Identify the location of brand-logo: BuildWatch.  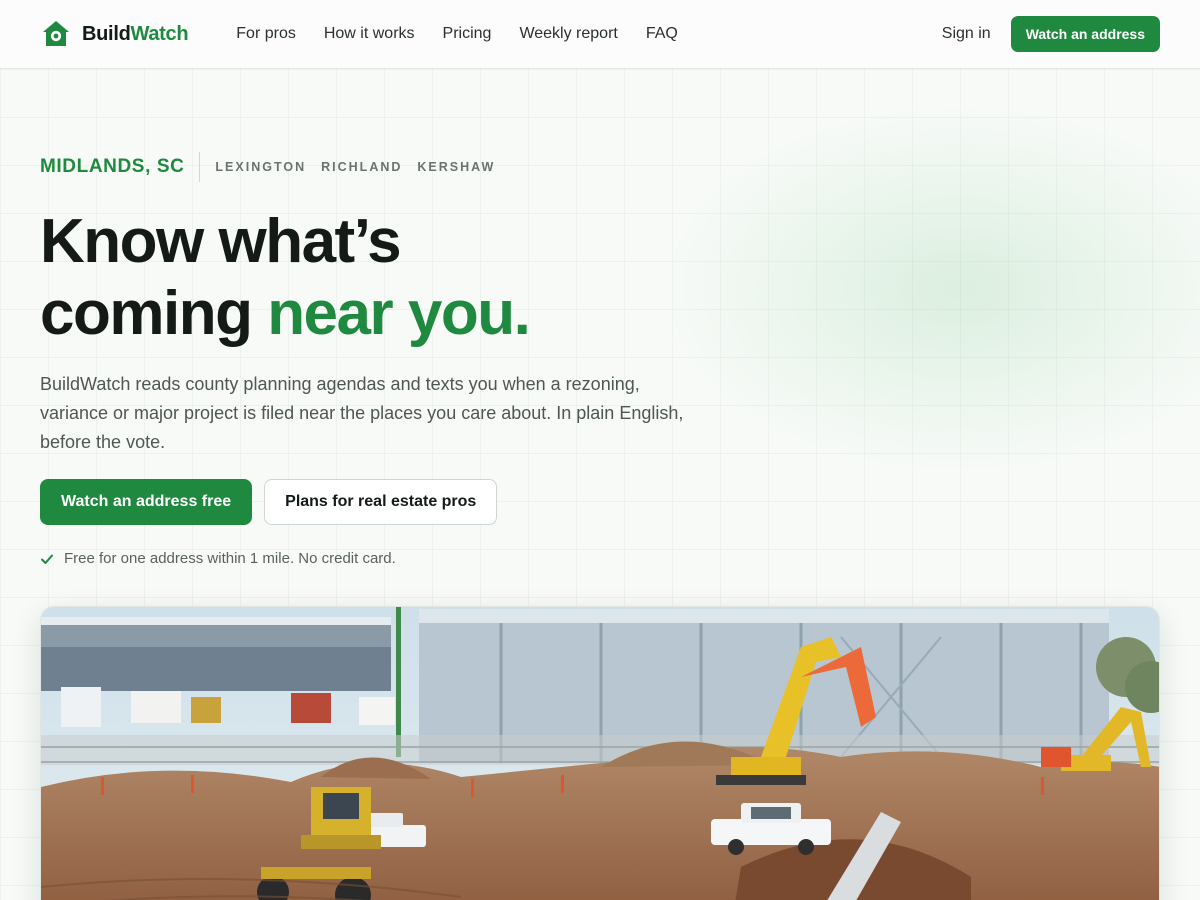
(114, 34).